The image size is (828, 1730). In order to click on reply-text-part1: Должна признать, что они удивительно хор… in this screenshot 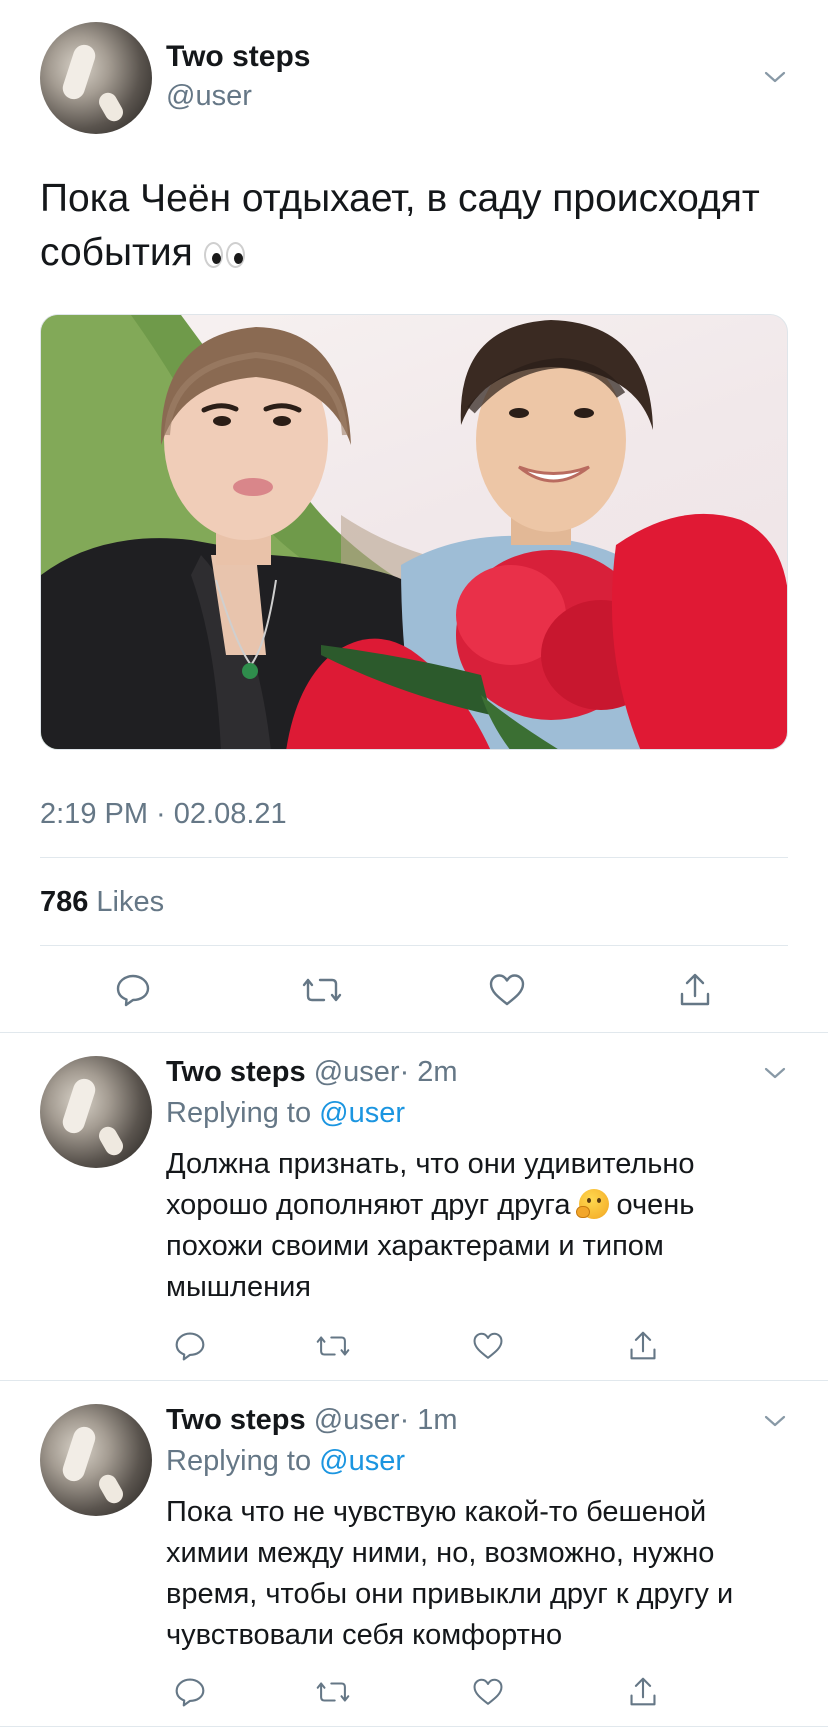, I will do `click(430, 1184)`.